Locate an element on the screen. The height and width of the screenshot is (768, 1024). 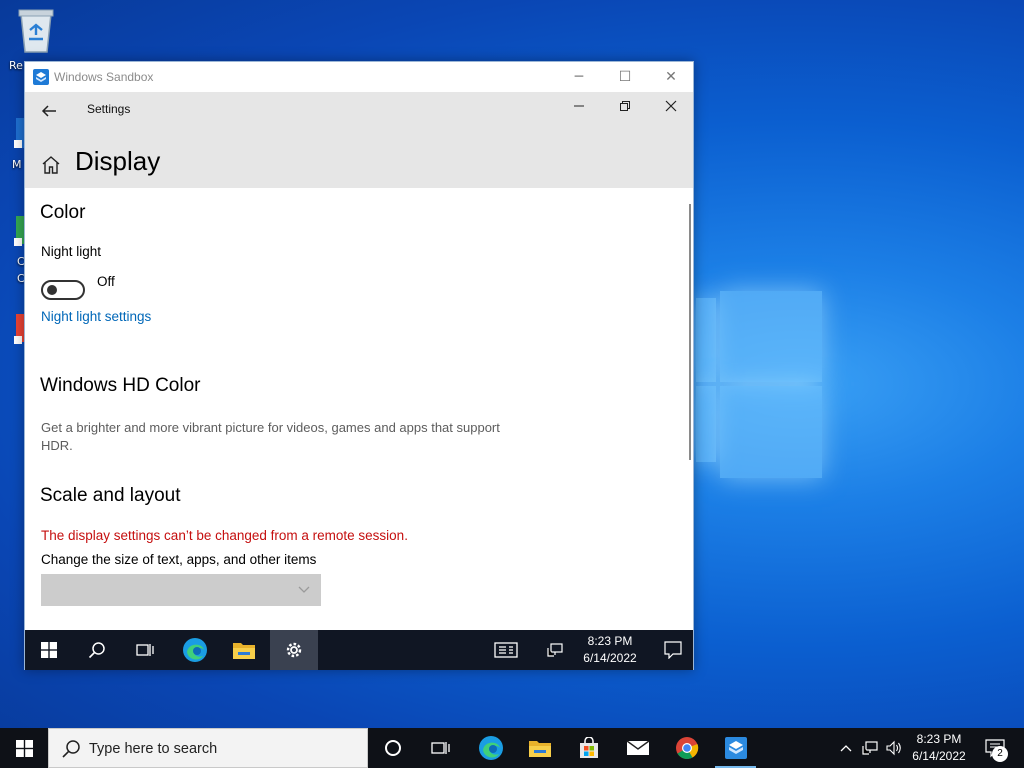
sandbox-taskbar: 8:23 PM 6/14/2022 is located at coordinates (359, 650).